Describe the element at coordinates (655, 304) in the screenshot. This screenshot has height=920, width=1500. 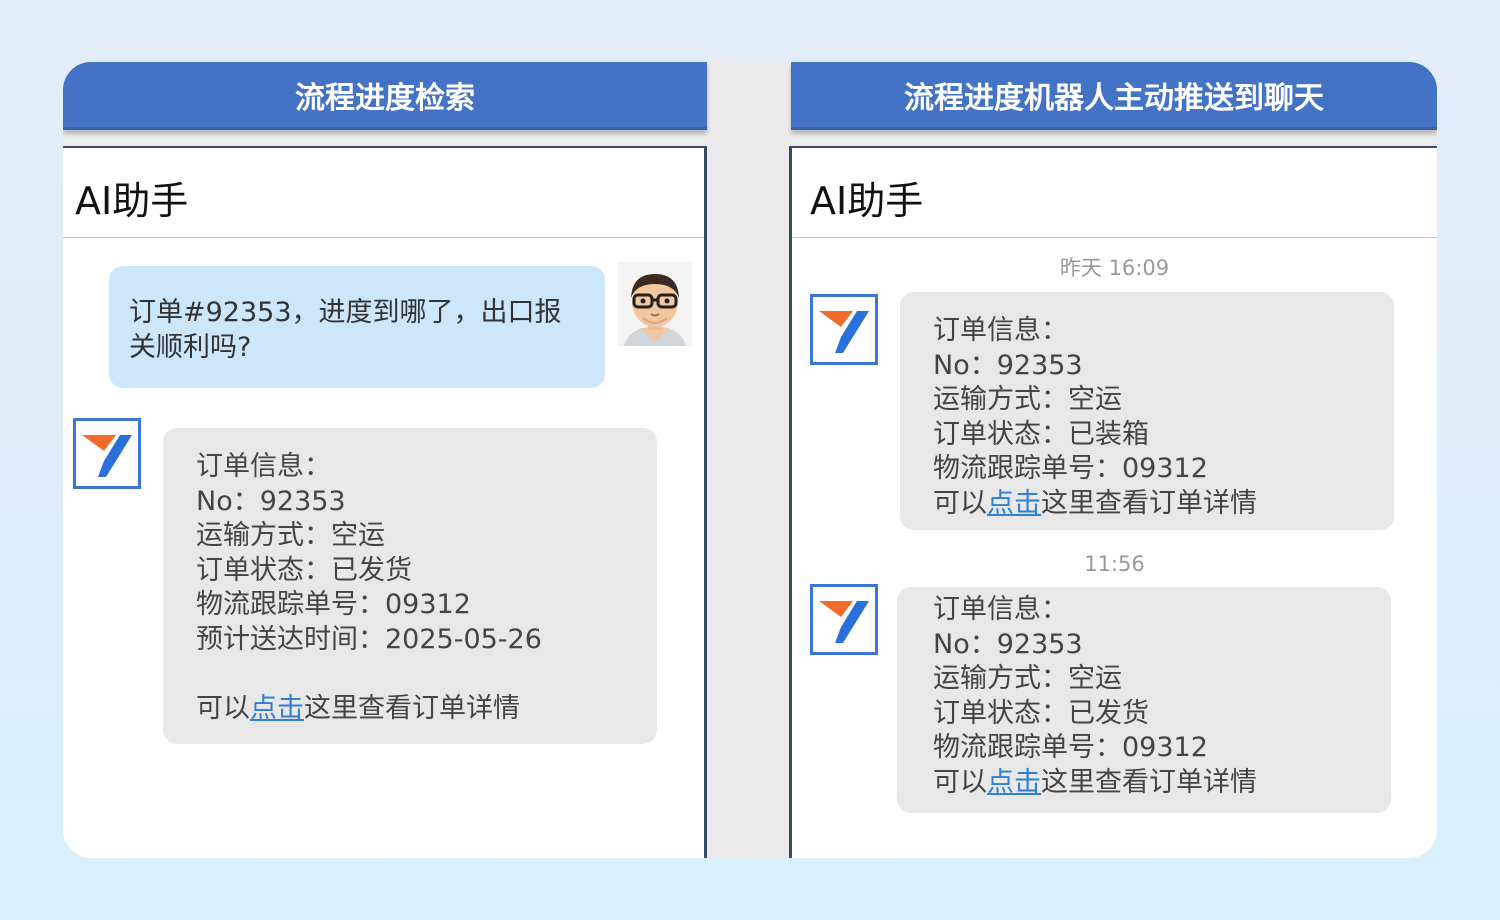
I see `user-avatar` at that location.